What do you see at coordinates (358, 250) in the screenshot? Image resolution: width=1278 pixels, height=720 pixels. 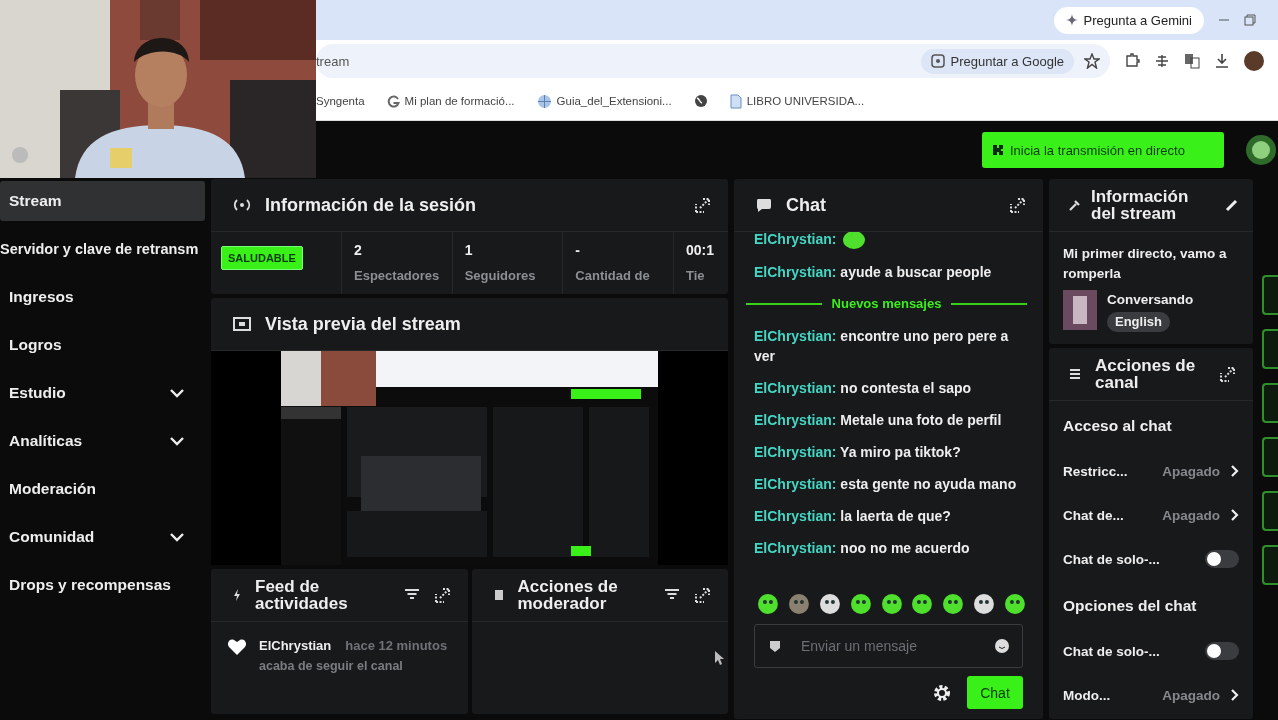 I see `stat-value: 2` at bounding box center [358, 250].